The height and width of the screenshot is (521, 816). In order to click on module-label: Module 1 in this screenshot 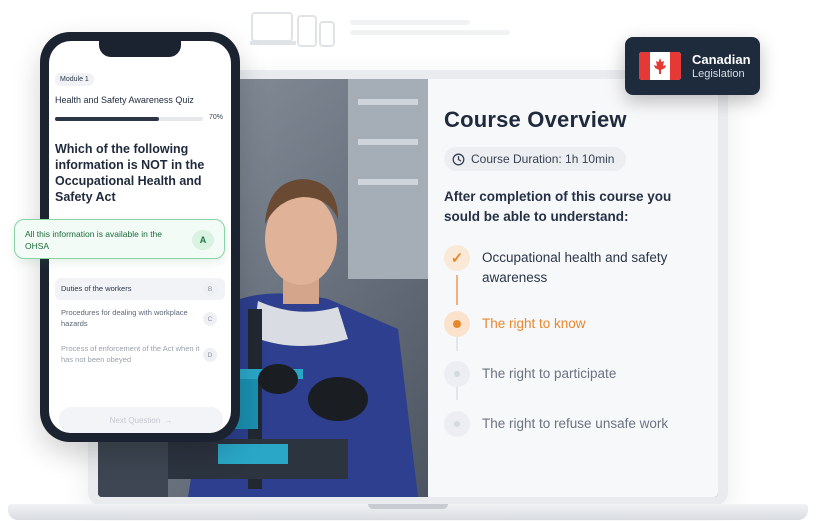, I will do `click(74, 79)`.